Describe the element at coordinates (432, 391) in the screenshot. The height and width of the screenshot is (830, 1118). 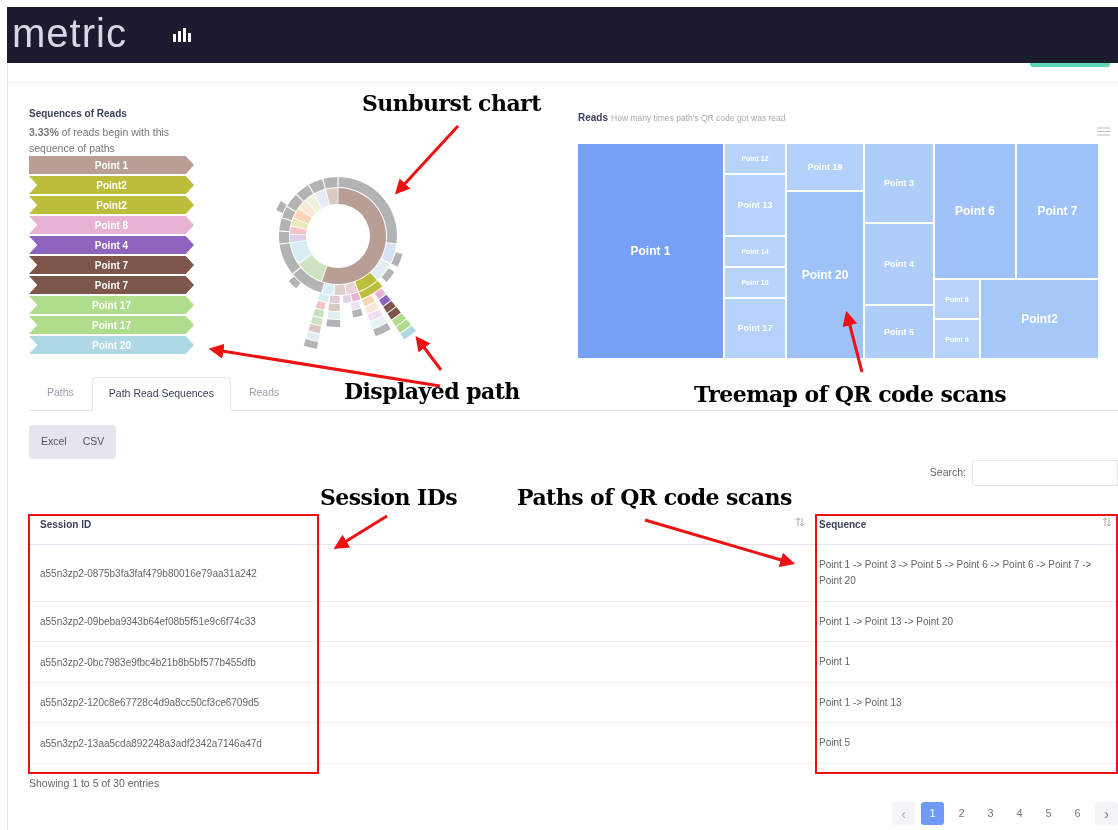
I see `callout-label: Displayed path` at that location.